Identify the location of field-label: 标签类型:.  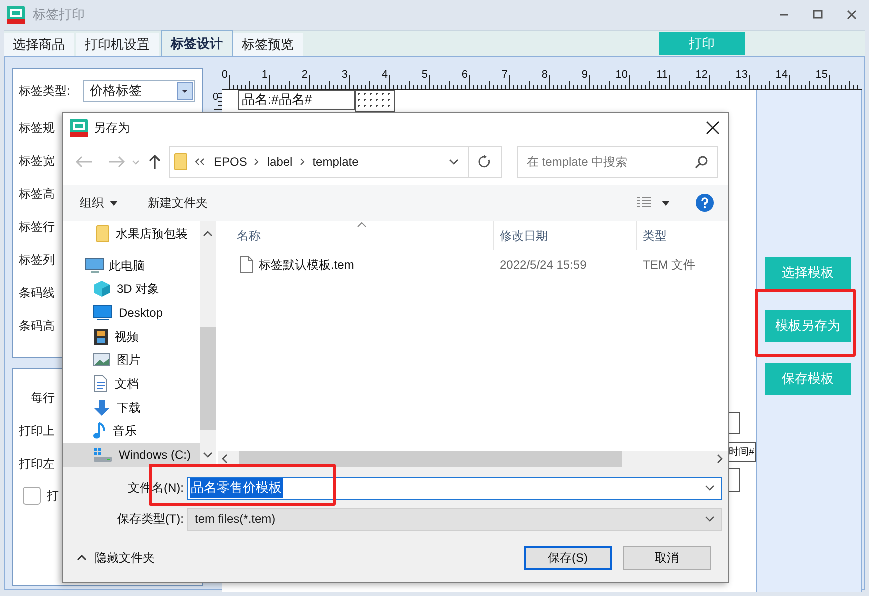
(45, 91).